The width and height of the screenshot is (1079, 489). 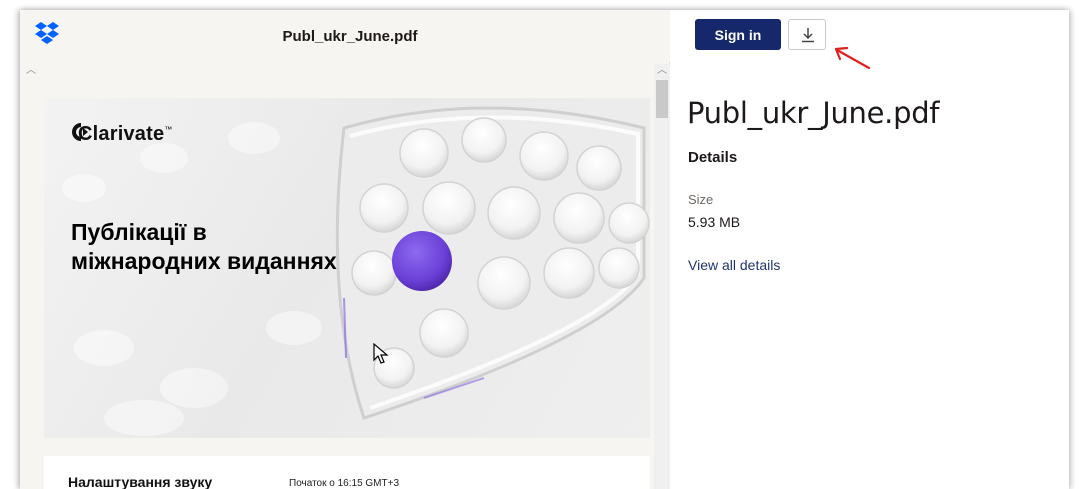 I want to click on viewer-scrollbar: ︿, so click(x=662, y=276).